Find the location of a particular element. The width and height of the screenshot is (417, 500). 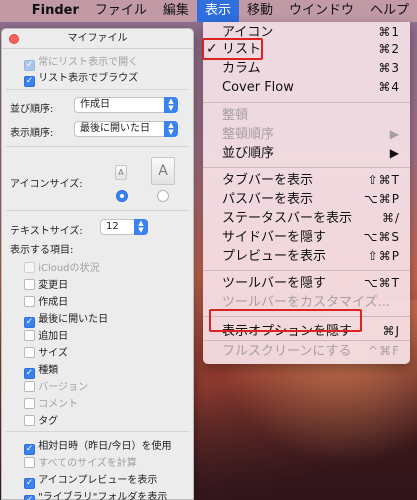

column-option-size: サイズ is located at coordinates (46, 351).